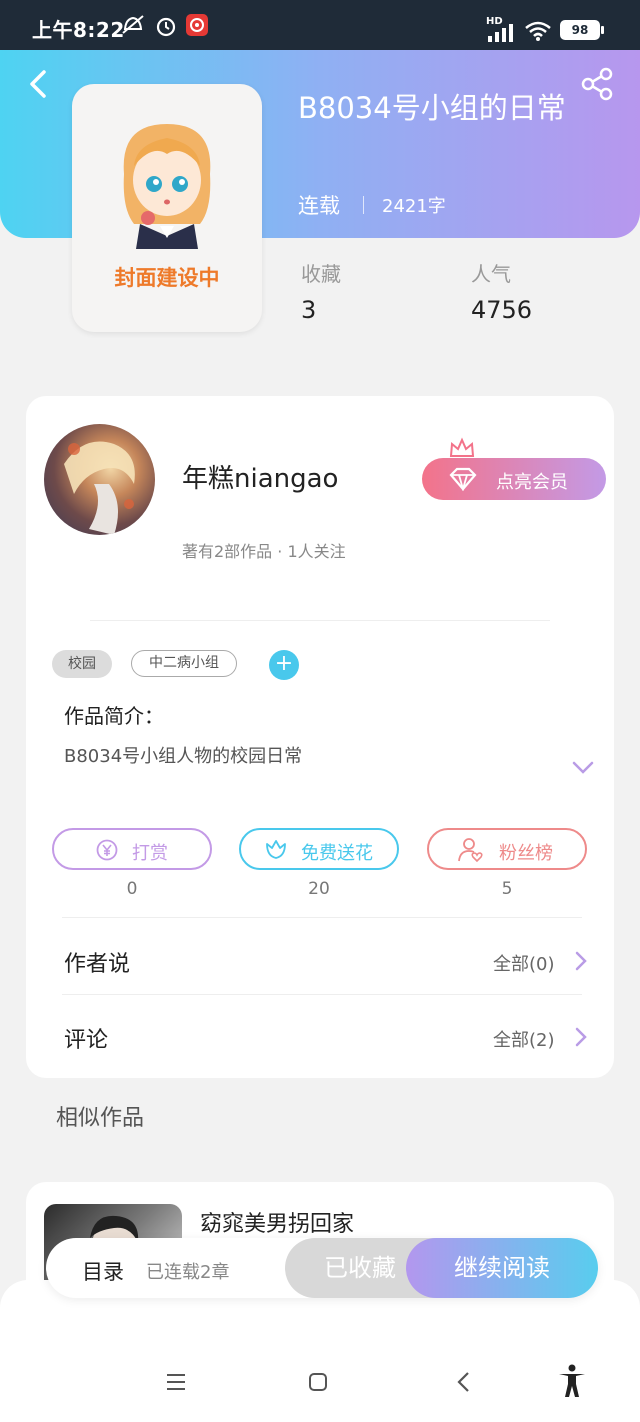 The image size is (640, 1422). I want to click on send-flower-button: 免费送花, so click(319, 849).